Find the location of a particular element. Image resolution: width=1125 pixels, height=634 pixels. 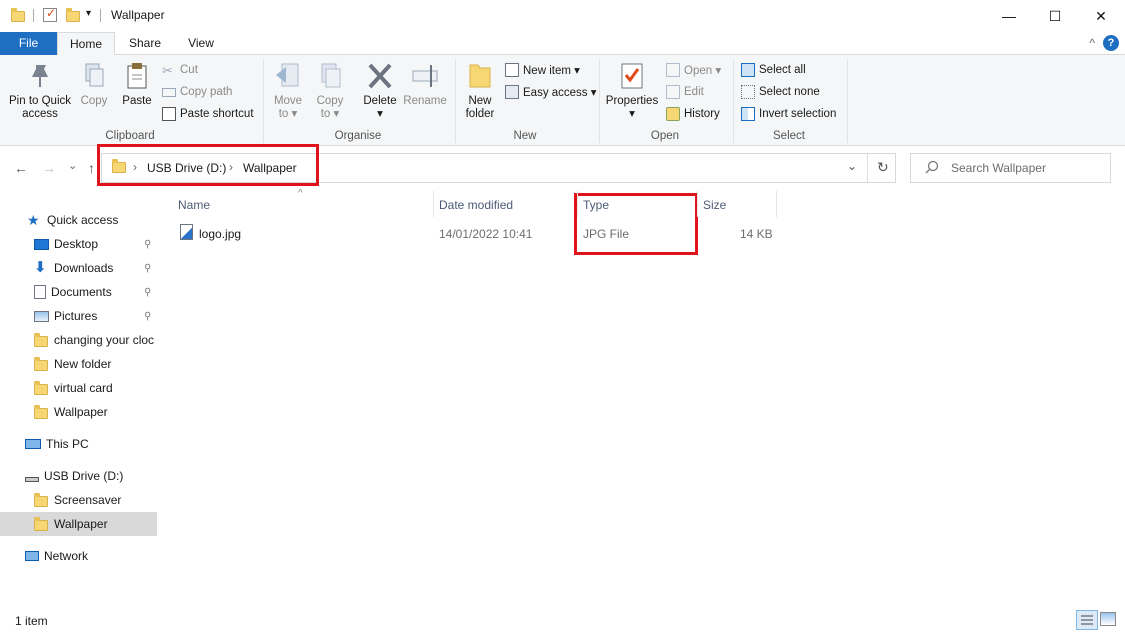

new-folder-label: New folder is located at coordinates (480, 107).